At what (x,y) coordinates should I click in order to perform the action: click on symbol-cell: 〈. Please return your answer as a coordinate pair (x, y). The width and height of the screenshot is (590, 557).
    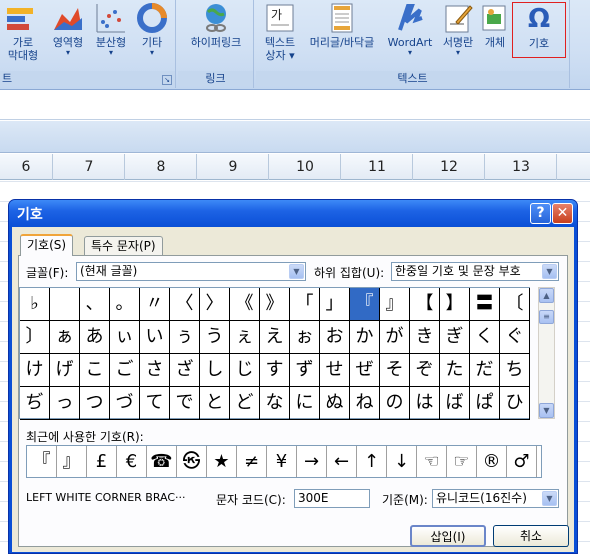
    Looking at the image, I should click on (185, 304).